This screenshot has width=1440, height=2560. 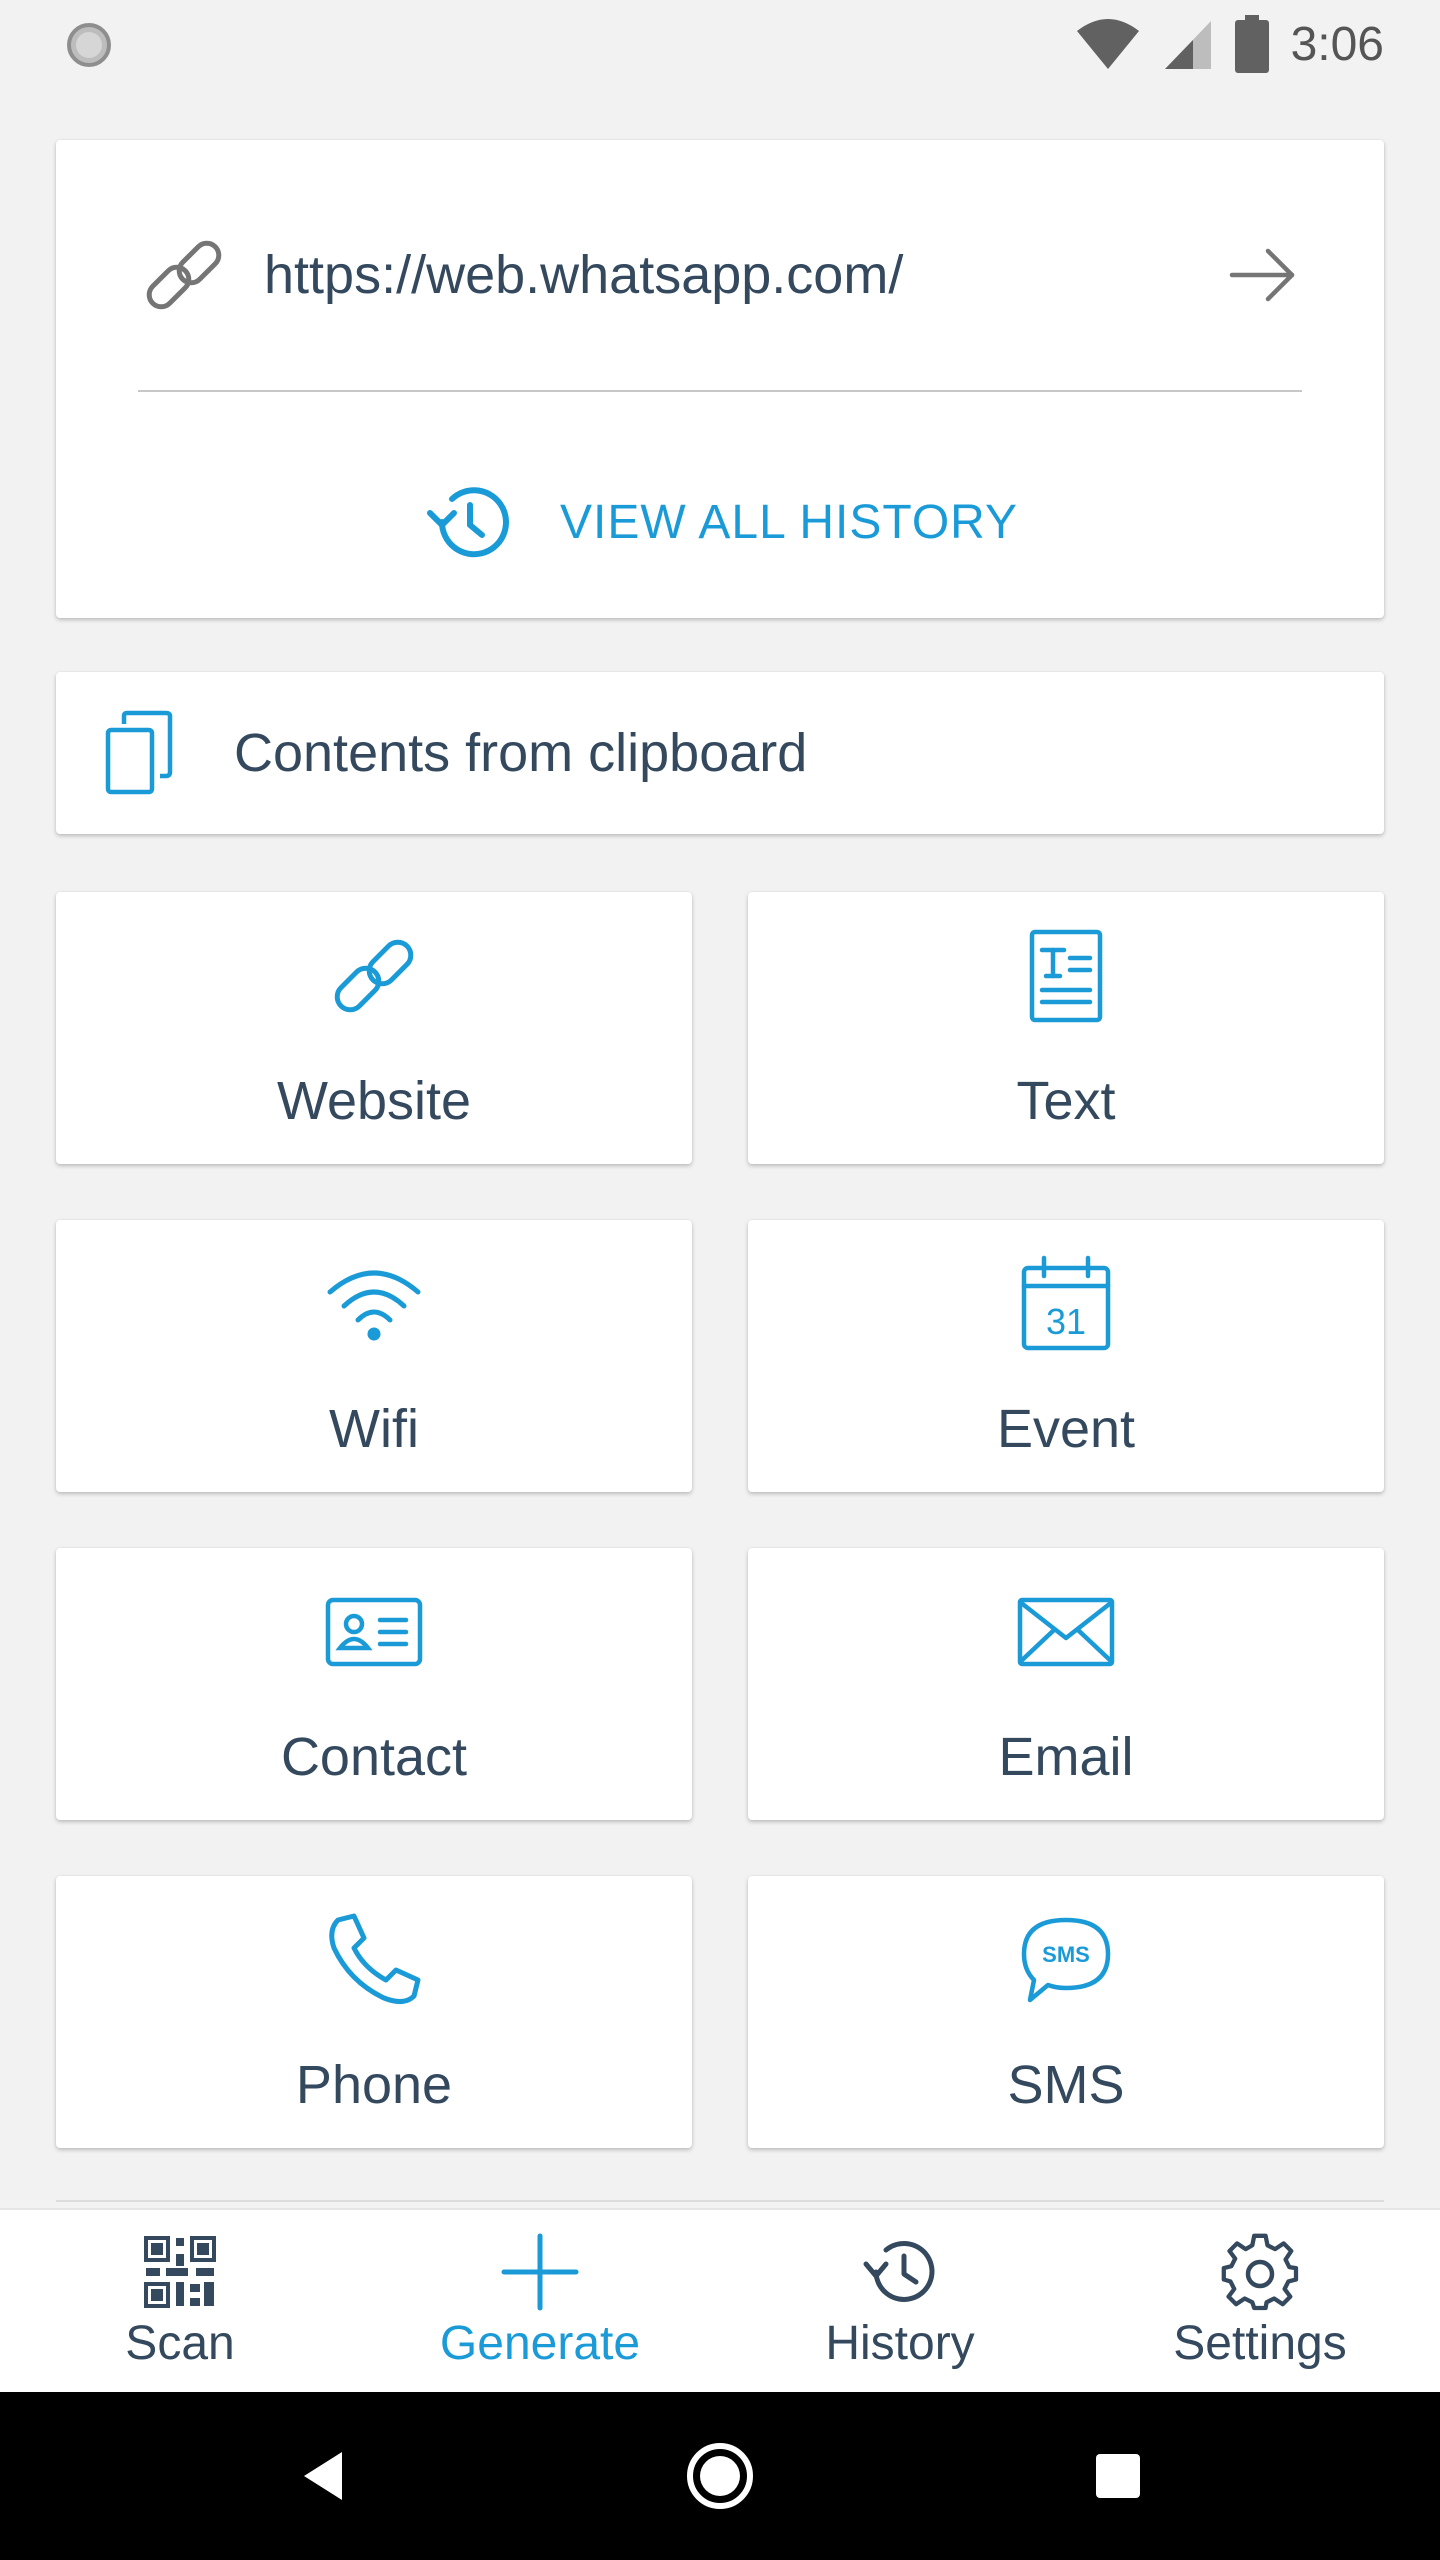 What do you see at coordinates (1260, 2272) in the screenshot?
I see `gear-icon` at bounding box center [1260, 2272].